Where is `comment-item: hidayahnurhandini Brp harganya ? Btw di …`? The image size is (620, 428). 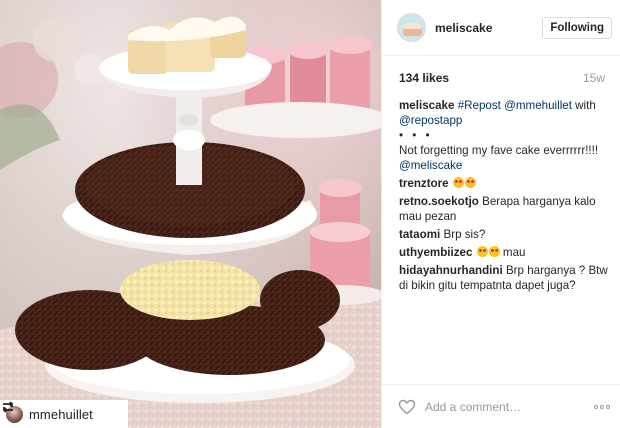 comment-item: hidayahnurhandini Brp harganya ? Btw di … is located at coordinates (503, 278).